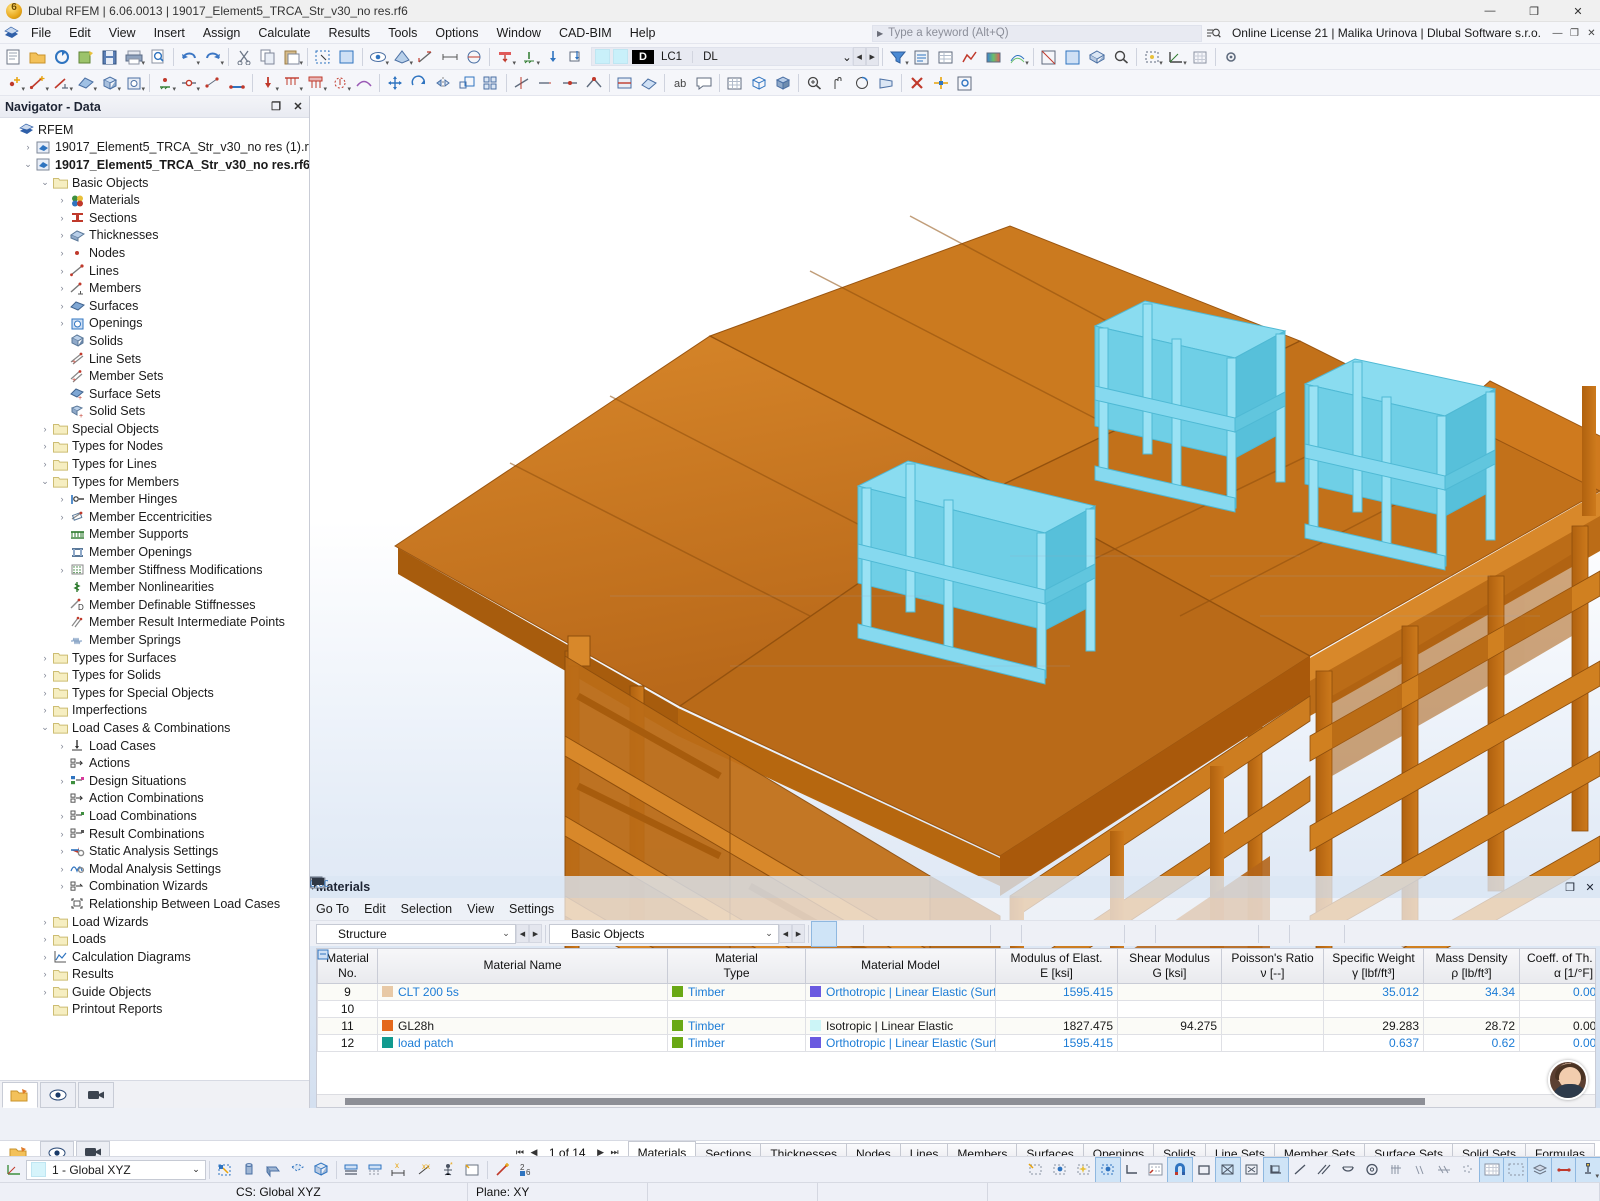 The height and width of the screenshot is (1201, 1600). I want to click on connect-icon, so click(594, 83).